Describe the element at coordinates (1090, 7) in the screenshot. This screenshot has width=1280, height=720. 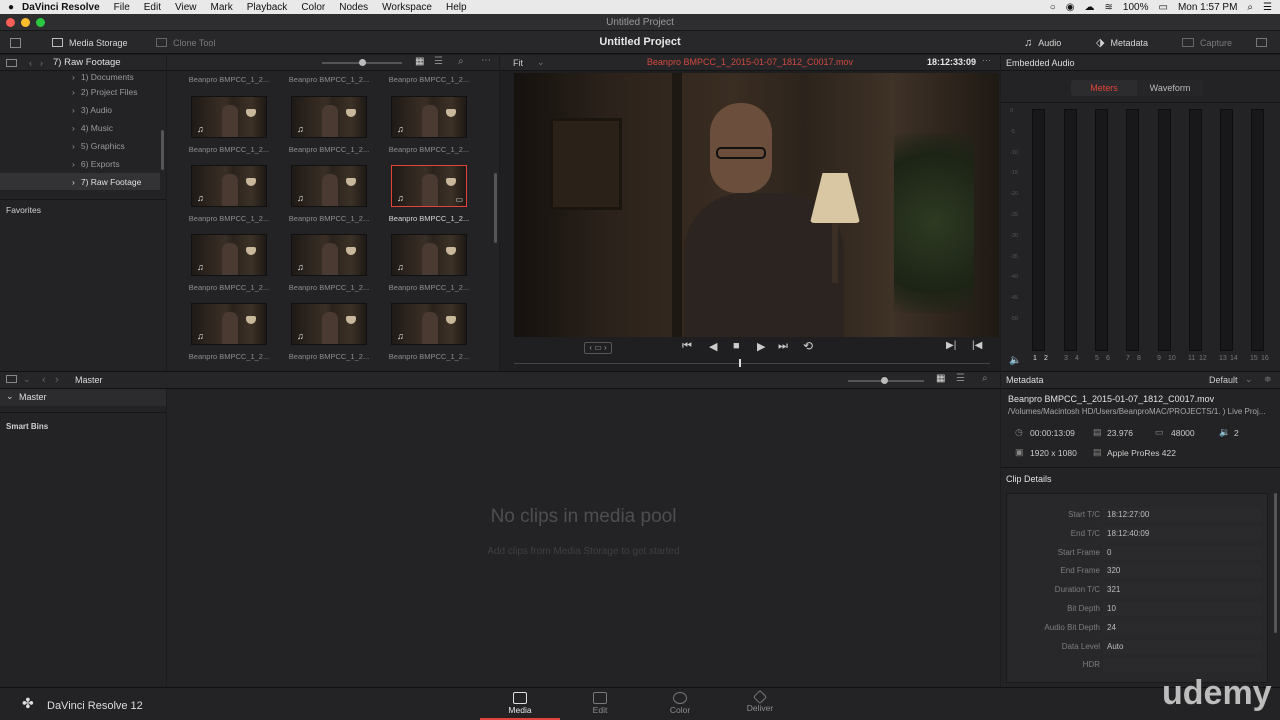
I see `cloud-icon: ☁` at that location.